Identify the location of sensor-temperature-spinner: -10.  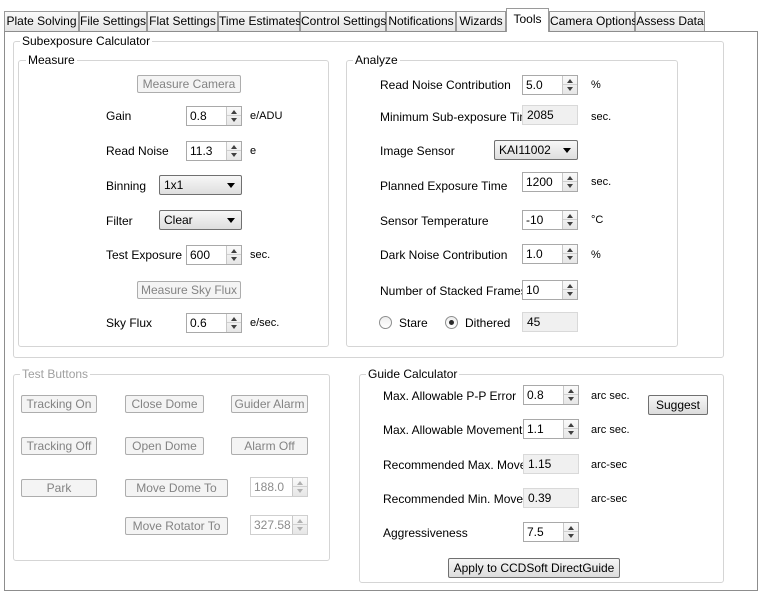
(550, 220).